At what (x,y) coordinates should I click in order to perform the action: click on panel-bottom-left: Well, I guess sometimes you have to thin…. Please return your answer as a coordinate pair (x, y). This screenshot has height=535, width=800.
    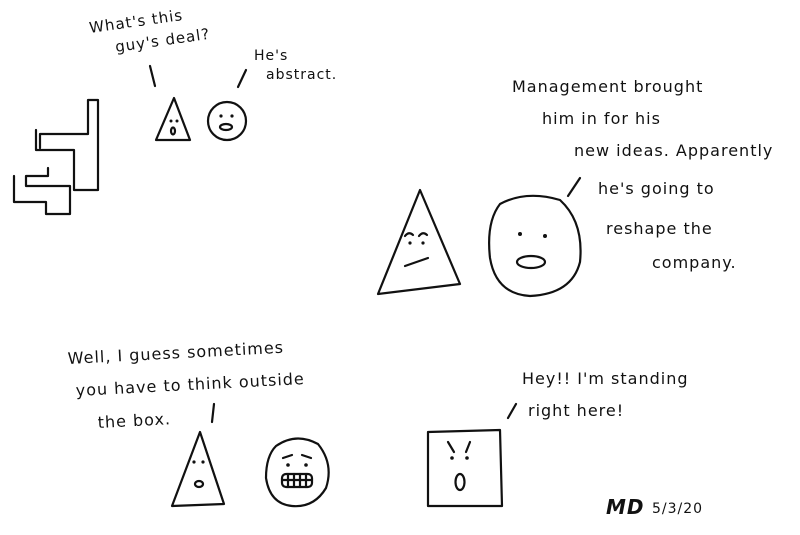
    Looking at the image, I should click on (198, 423).